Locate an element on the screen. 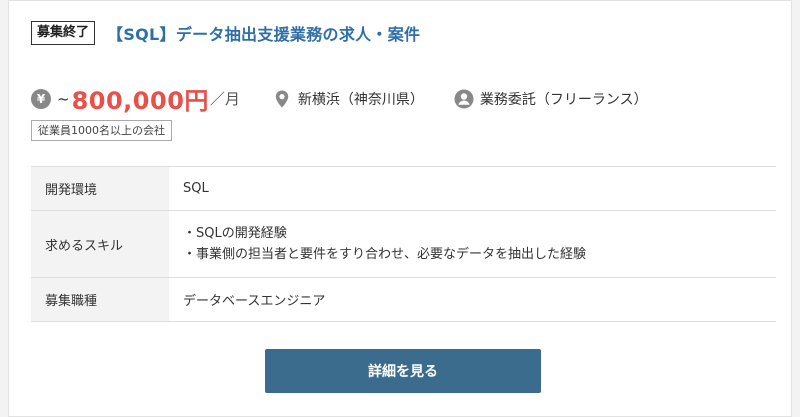 The image size is (800, 417). role-label: 募集職種 is located at coordinates (100, 299).